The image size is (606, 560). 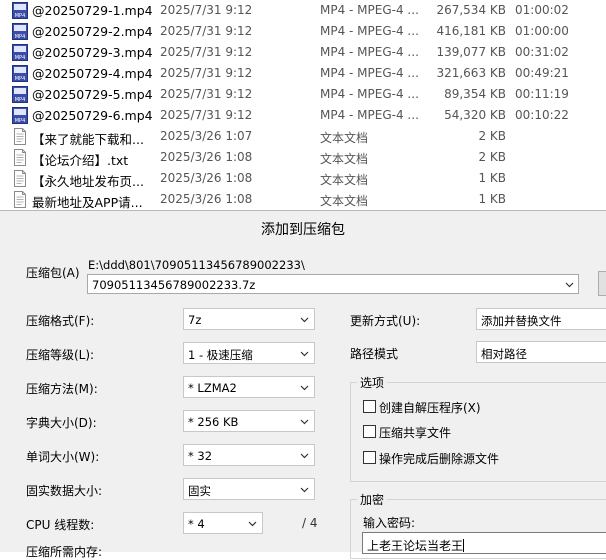 What do you see at coordinates (303, 230) in the screenshot?
I see `dialog-title: 添加到压缩包` at bounding box center [303, 230].